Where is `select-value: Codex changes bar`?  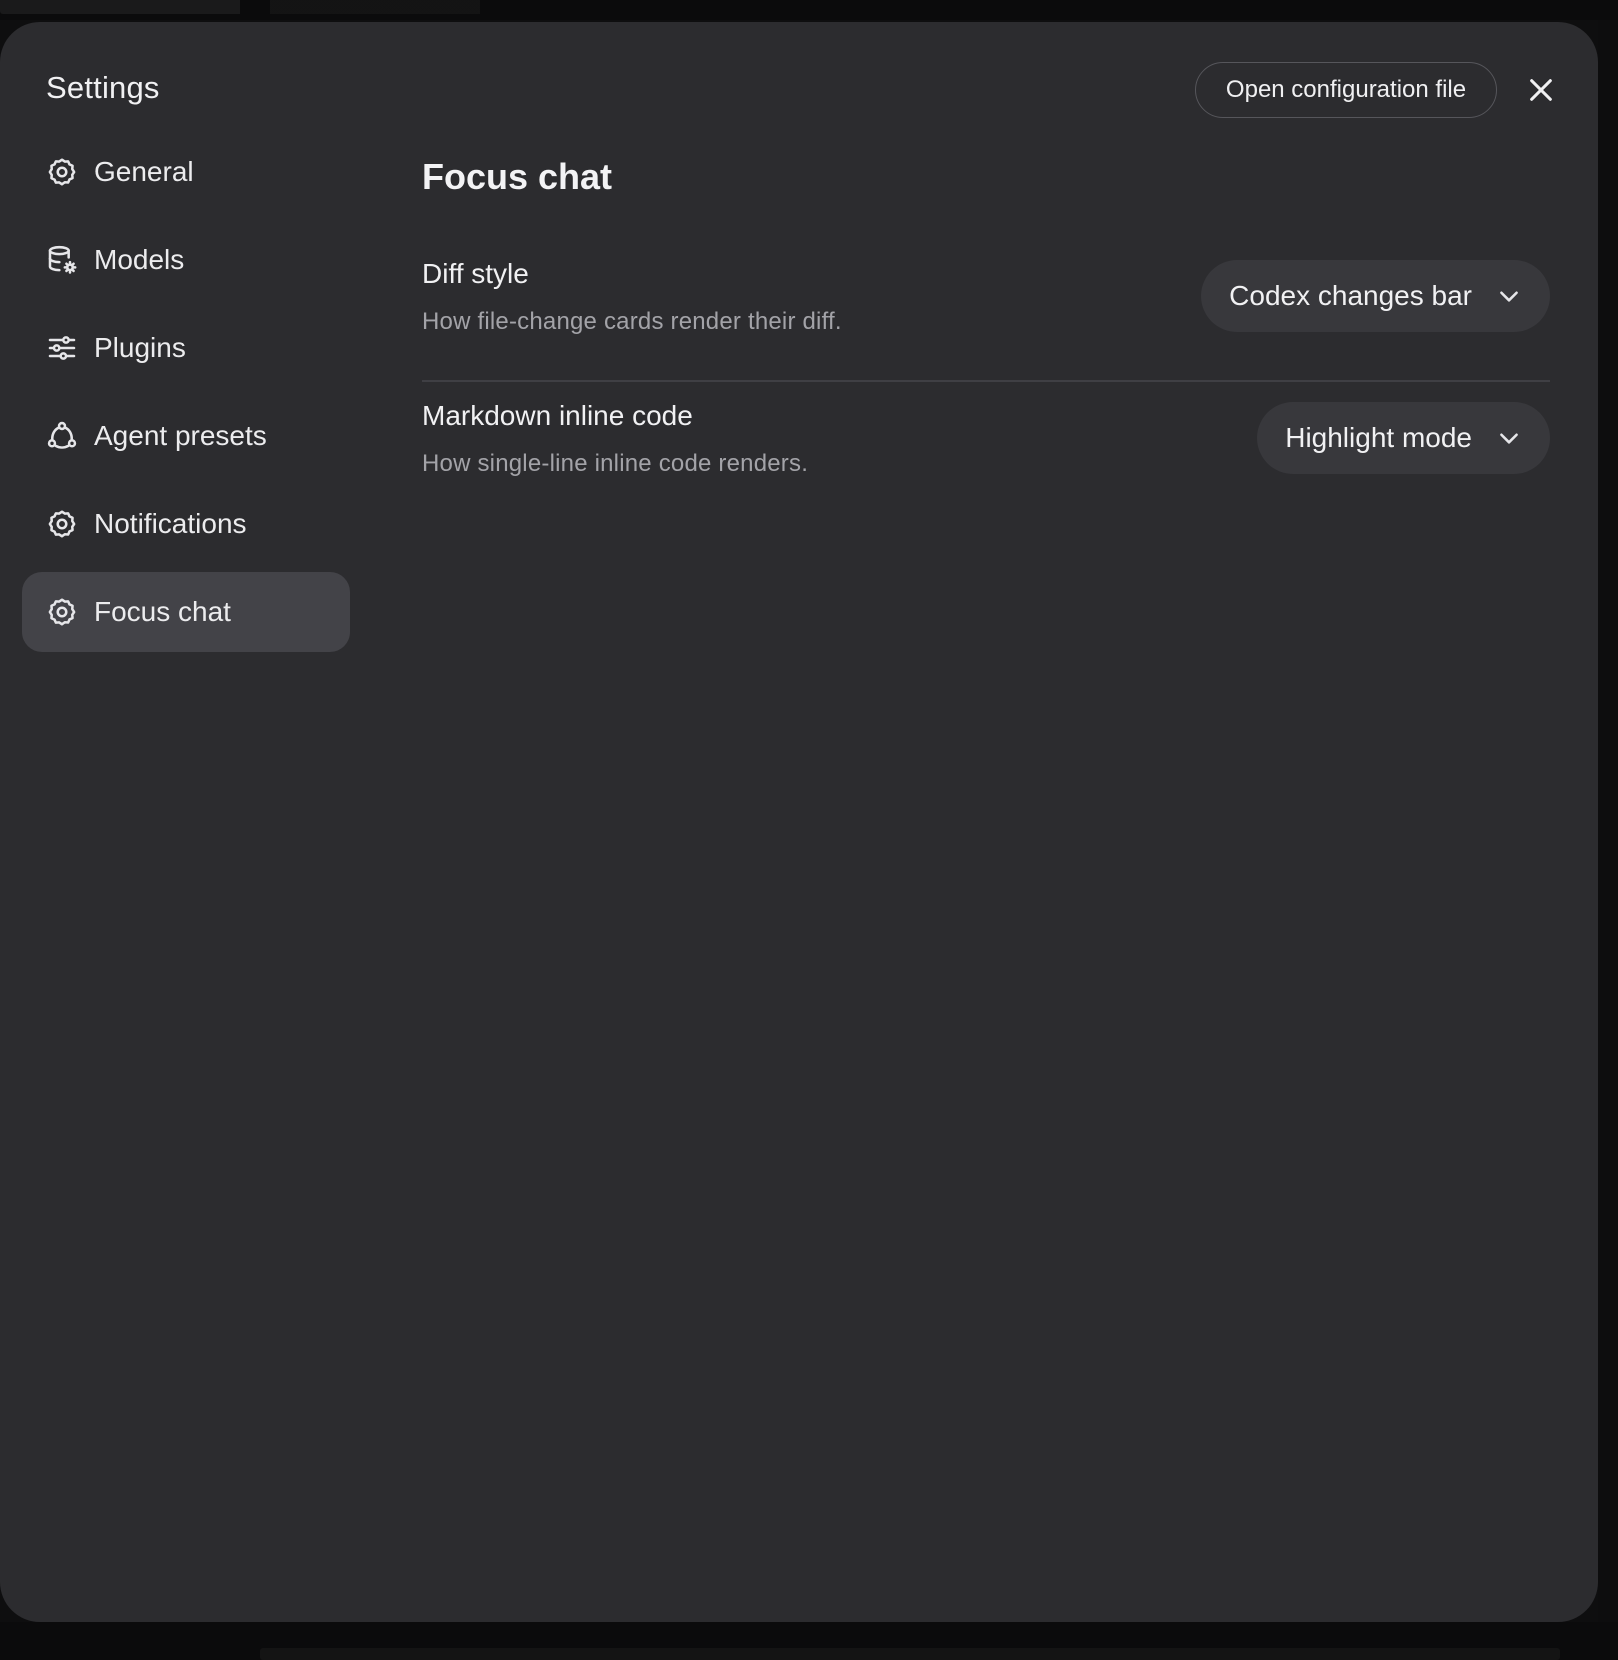 select-value: Codex changes bar is located at coordinates (1350, 295).